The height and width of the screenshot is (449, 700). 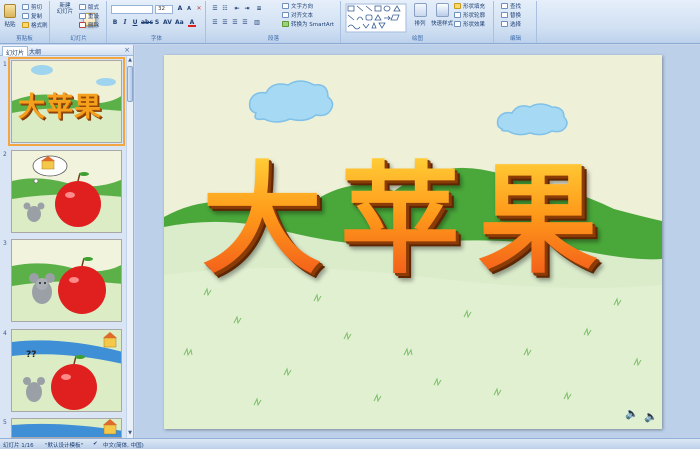 What do you see at coordinates (5, 422) in the screenshot?
I see `slide-number: 5` at bounding box center [5, 422].